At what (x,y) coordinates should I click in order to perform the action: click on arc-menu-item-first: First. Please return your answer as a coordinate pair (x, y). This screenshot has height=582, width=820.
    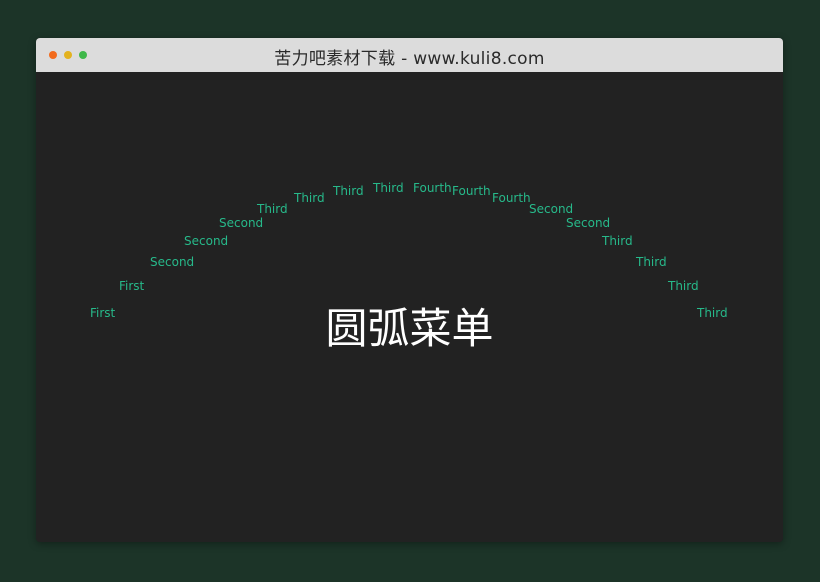
    Looking at the image, I should click on (131, 286).